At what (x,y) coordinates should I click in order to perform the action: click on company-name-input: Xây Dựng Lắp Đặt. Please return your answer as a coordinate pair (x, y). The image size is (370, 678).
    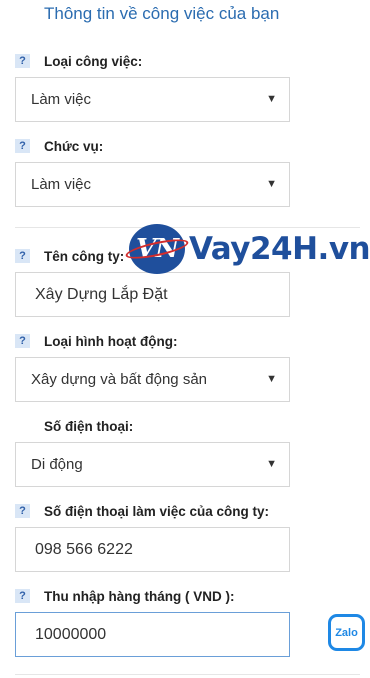
    Looking at the image, I should click on (152, 294).